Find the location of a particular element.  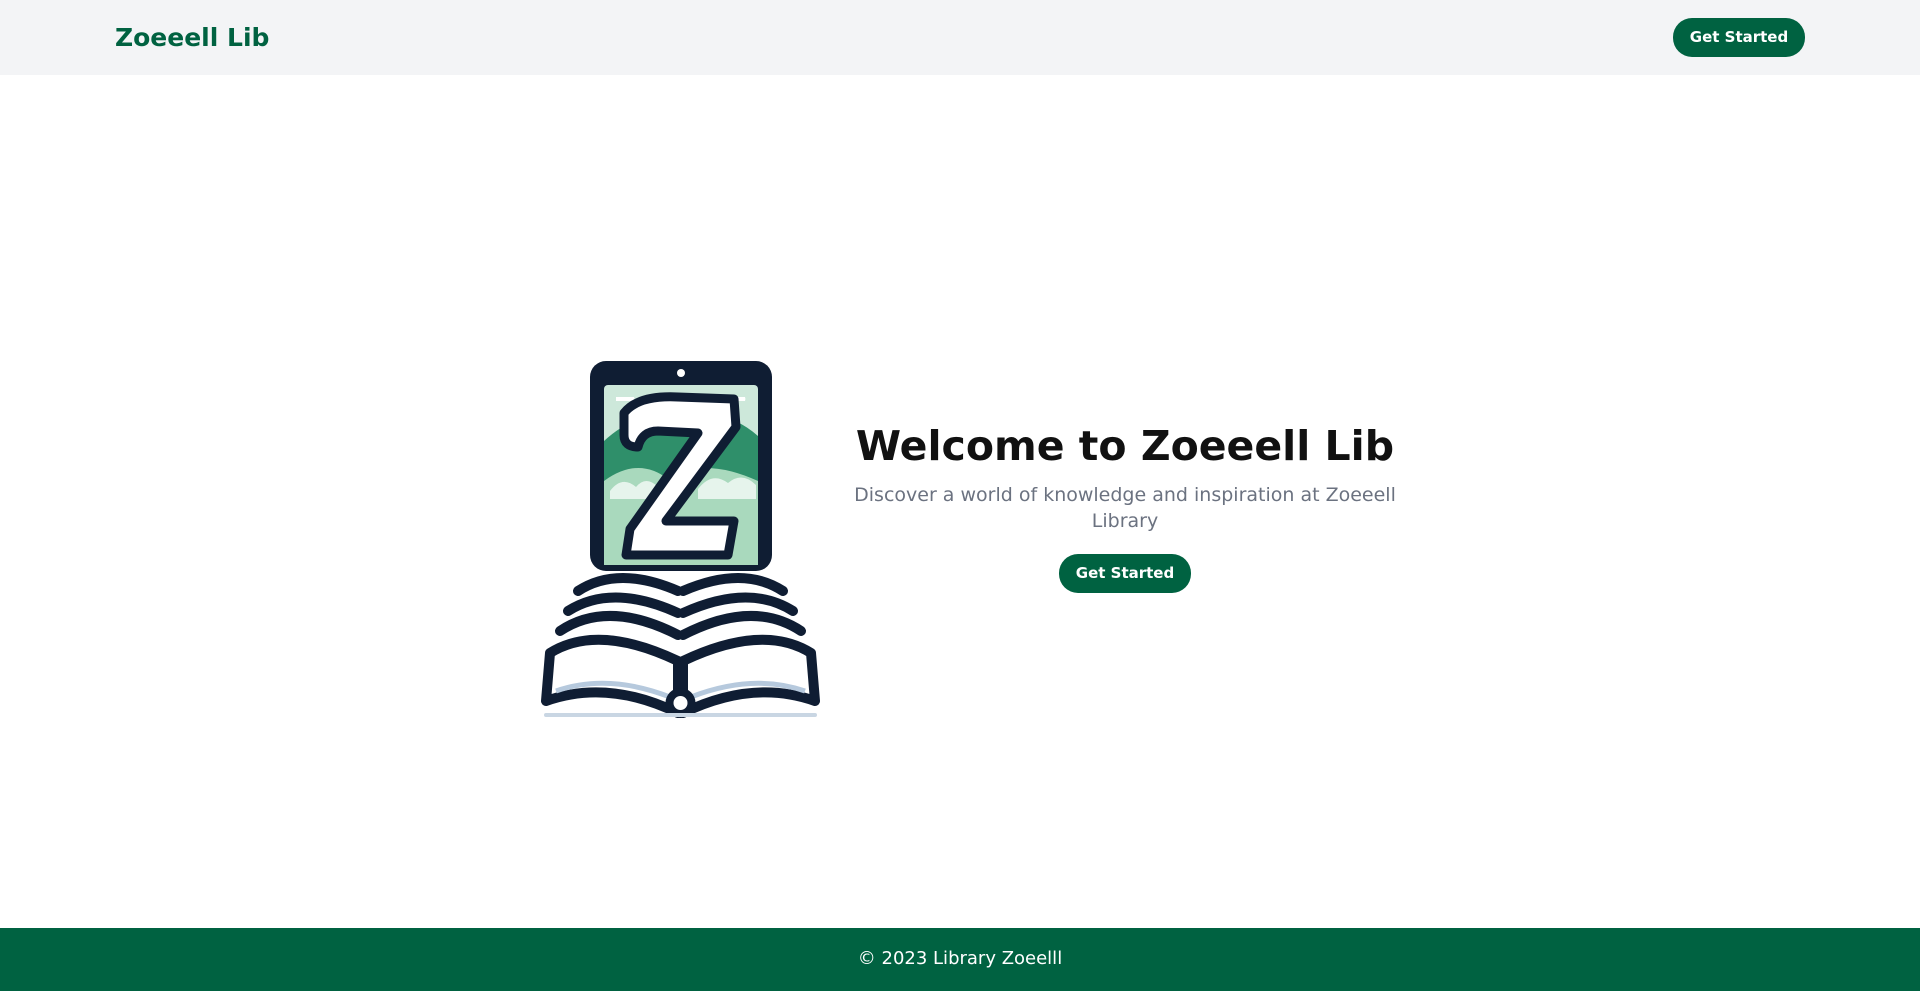

footer-copyright: © 2023 Library Zoeelll is located at coordinates (960, 958).